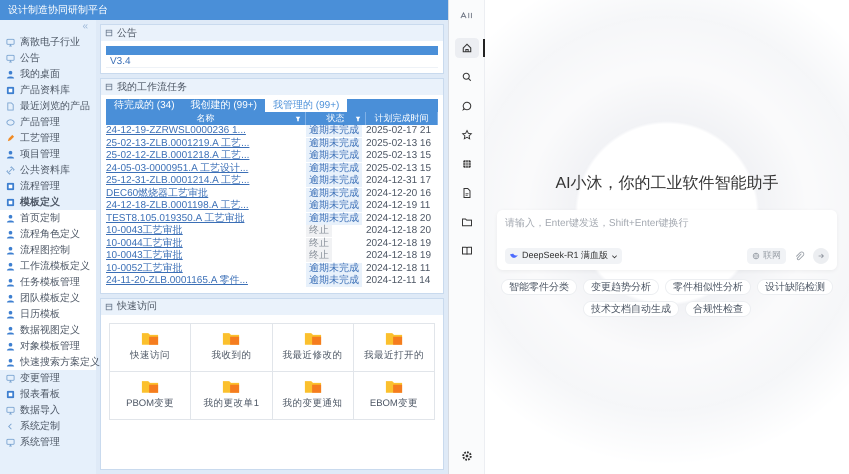 The width and height of the screenshot is (849, 474). Describe the element at coordinates (48, 90) in the screenshot. I see `sidebar-item: 产品资料库` at that location.